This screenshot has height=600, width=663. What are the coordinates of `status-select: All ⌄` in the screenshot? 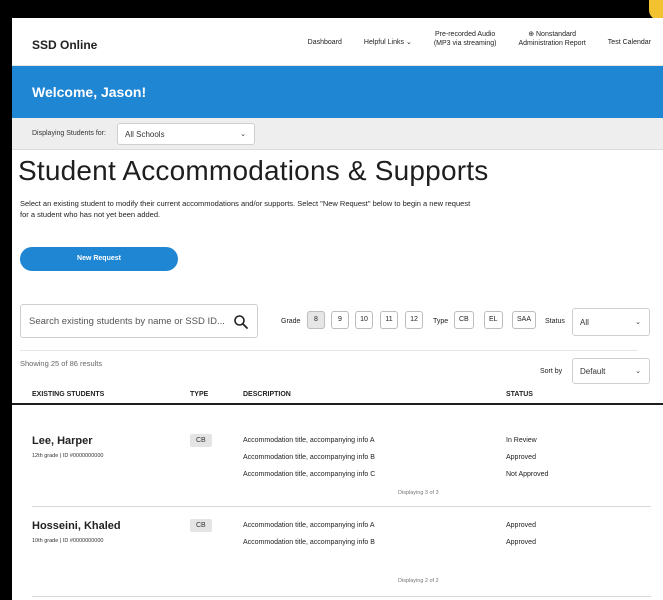 It's located at (611, 322).